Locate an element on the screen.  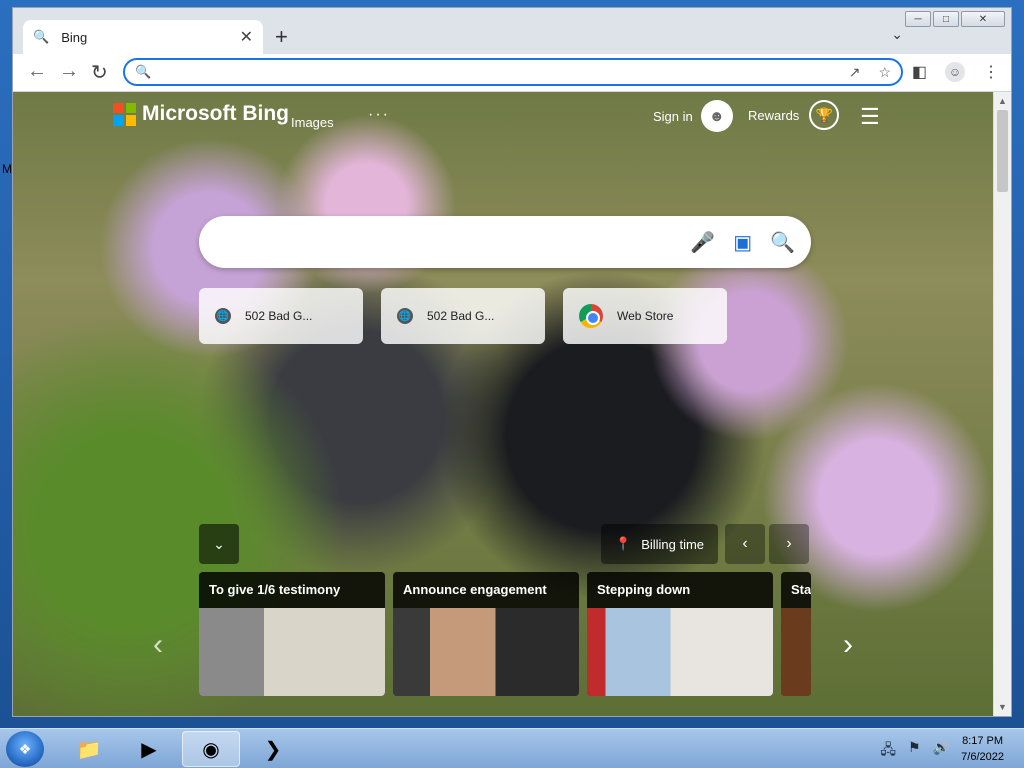
news-card: Stepping down is located at coordinates (680, 634).